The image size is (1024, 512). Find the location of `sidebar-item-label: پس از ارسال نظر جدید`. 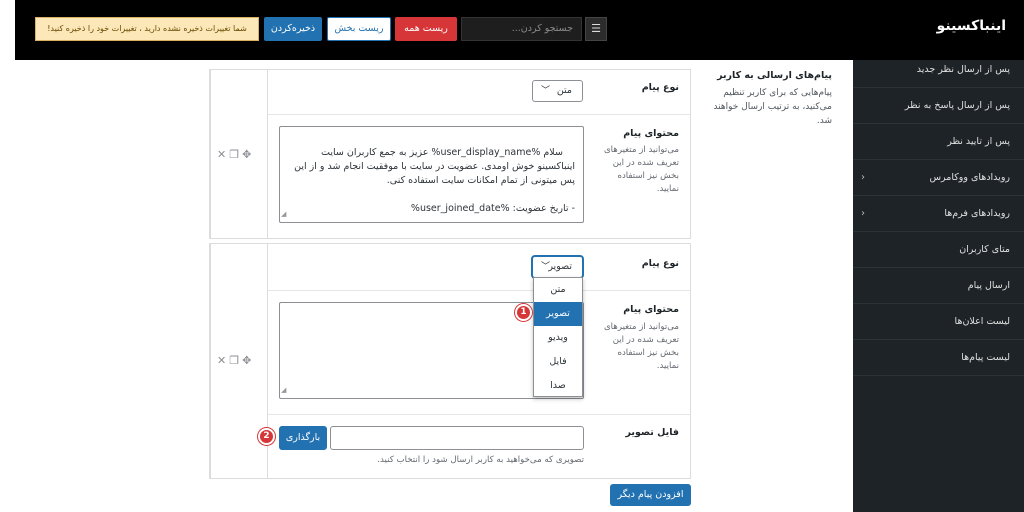

sidebar-item-label: پس از ارسال نظر جدید is located at coordinates (963, 69).